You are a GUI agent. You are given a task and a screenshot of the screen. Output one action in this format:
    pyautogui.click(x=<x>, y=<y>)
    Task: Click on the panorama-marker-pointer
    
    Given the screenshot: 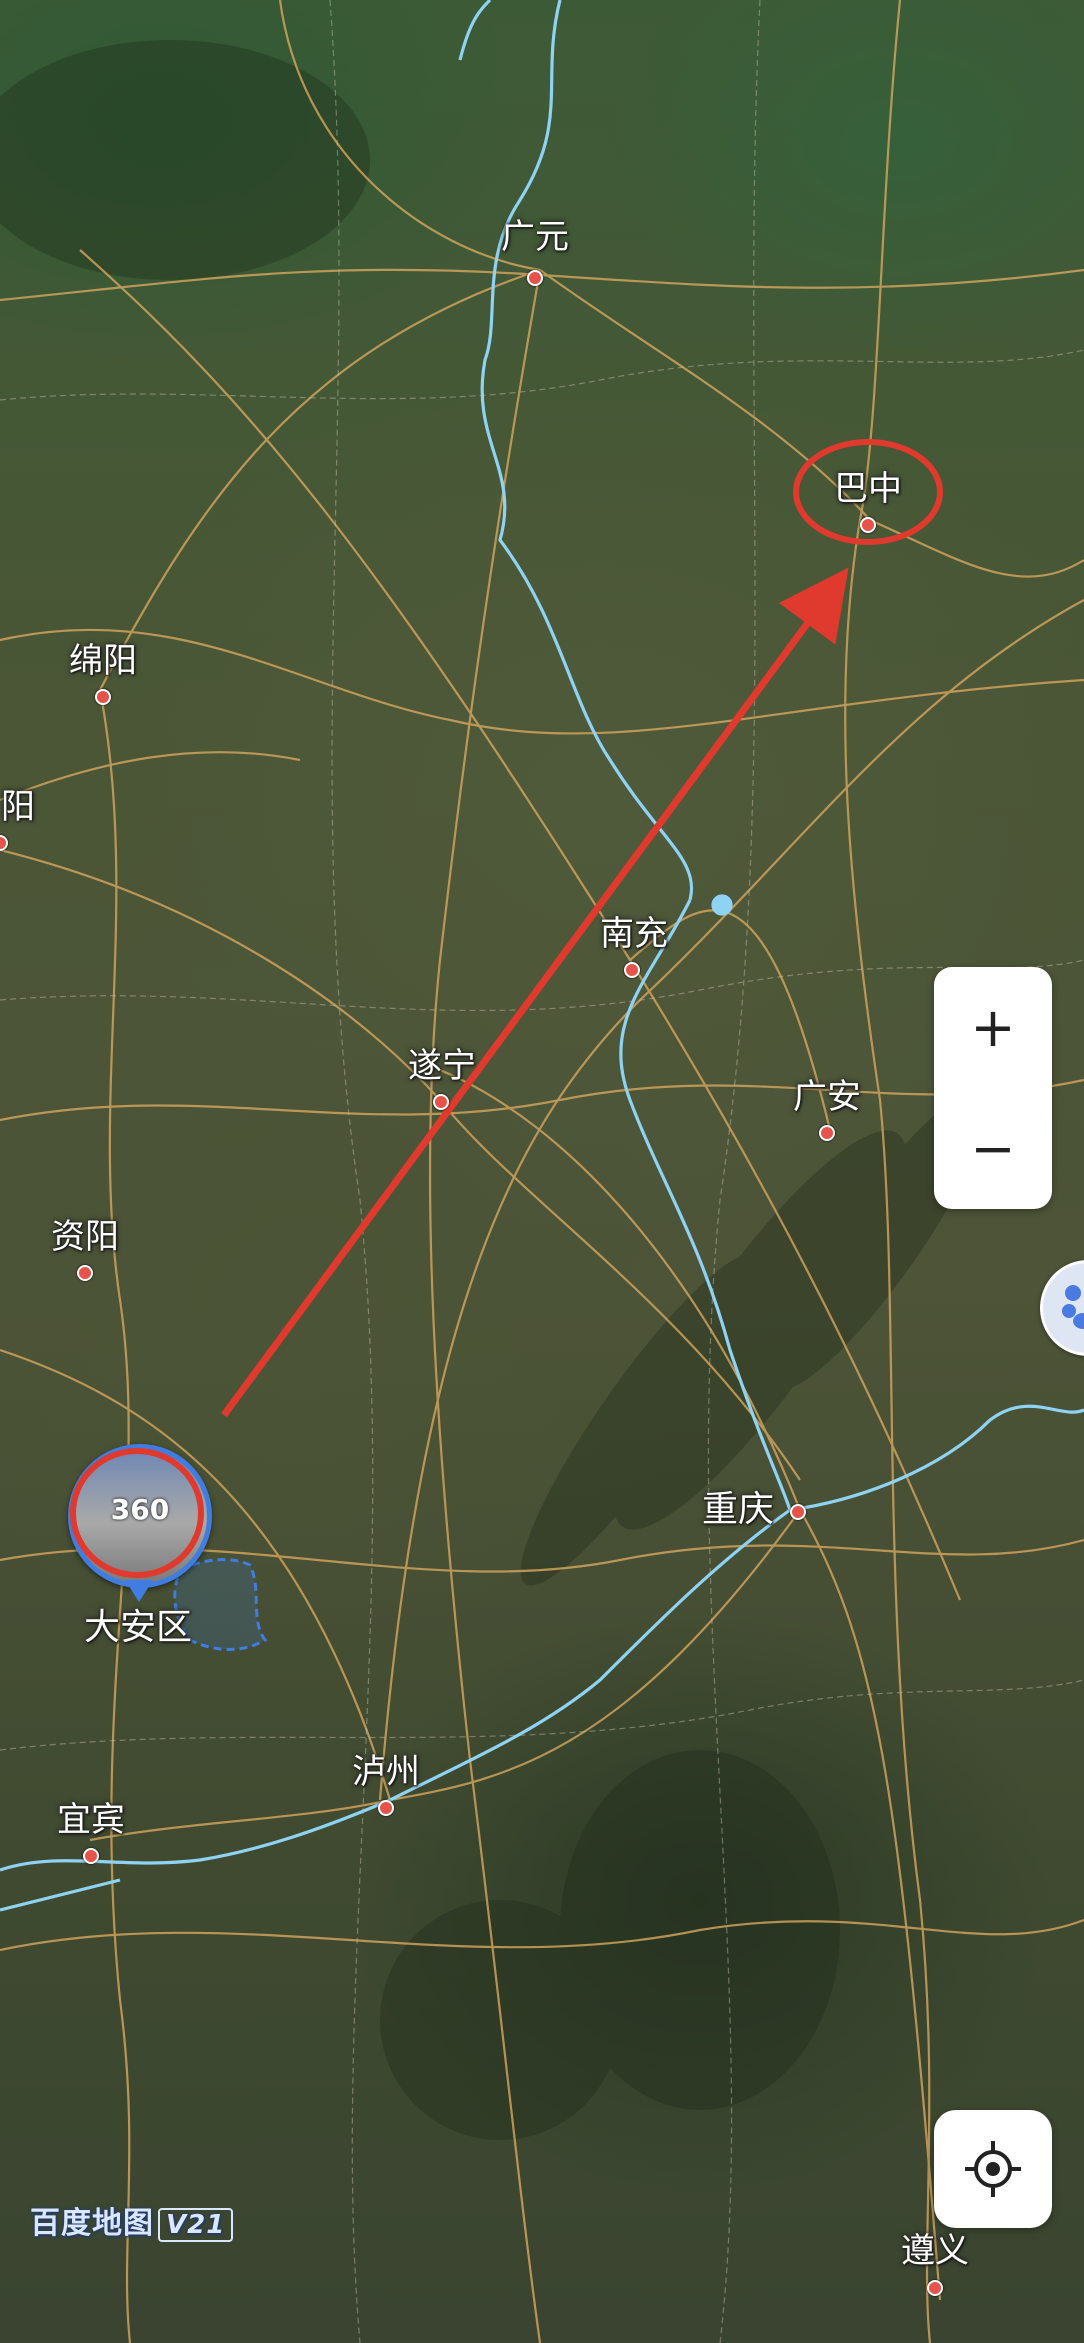 What is the action you would take?
    pyautogui.click(x=139, y=1591)
    